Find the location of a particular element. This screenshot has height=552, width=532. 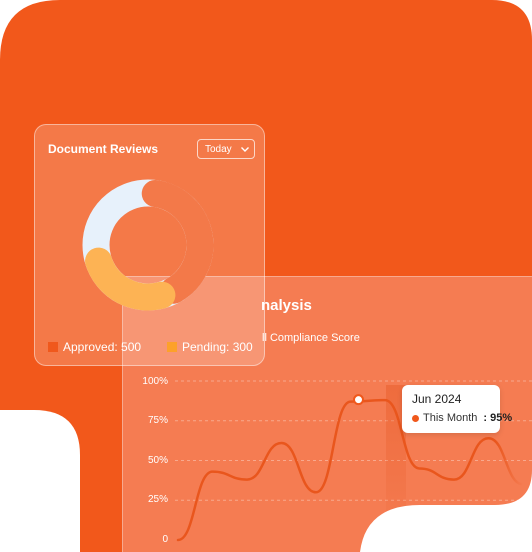

tooltip-series-row: This Month : 95% is located at coordinates (462, 418).